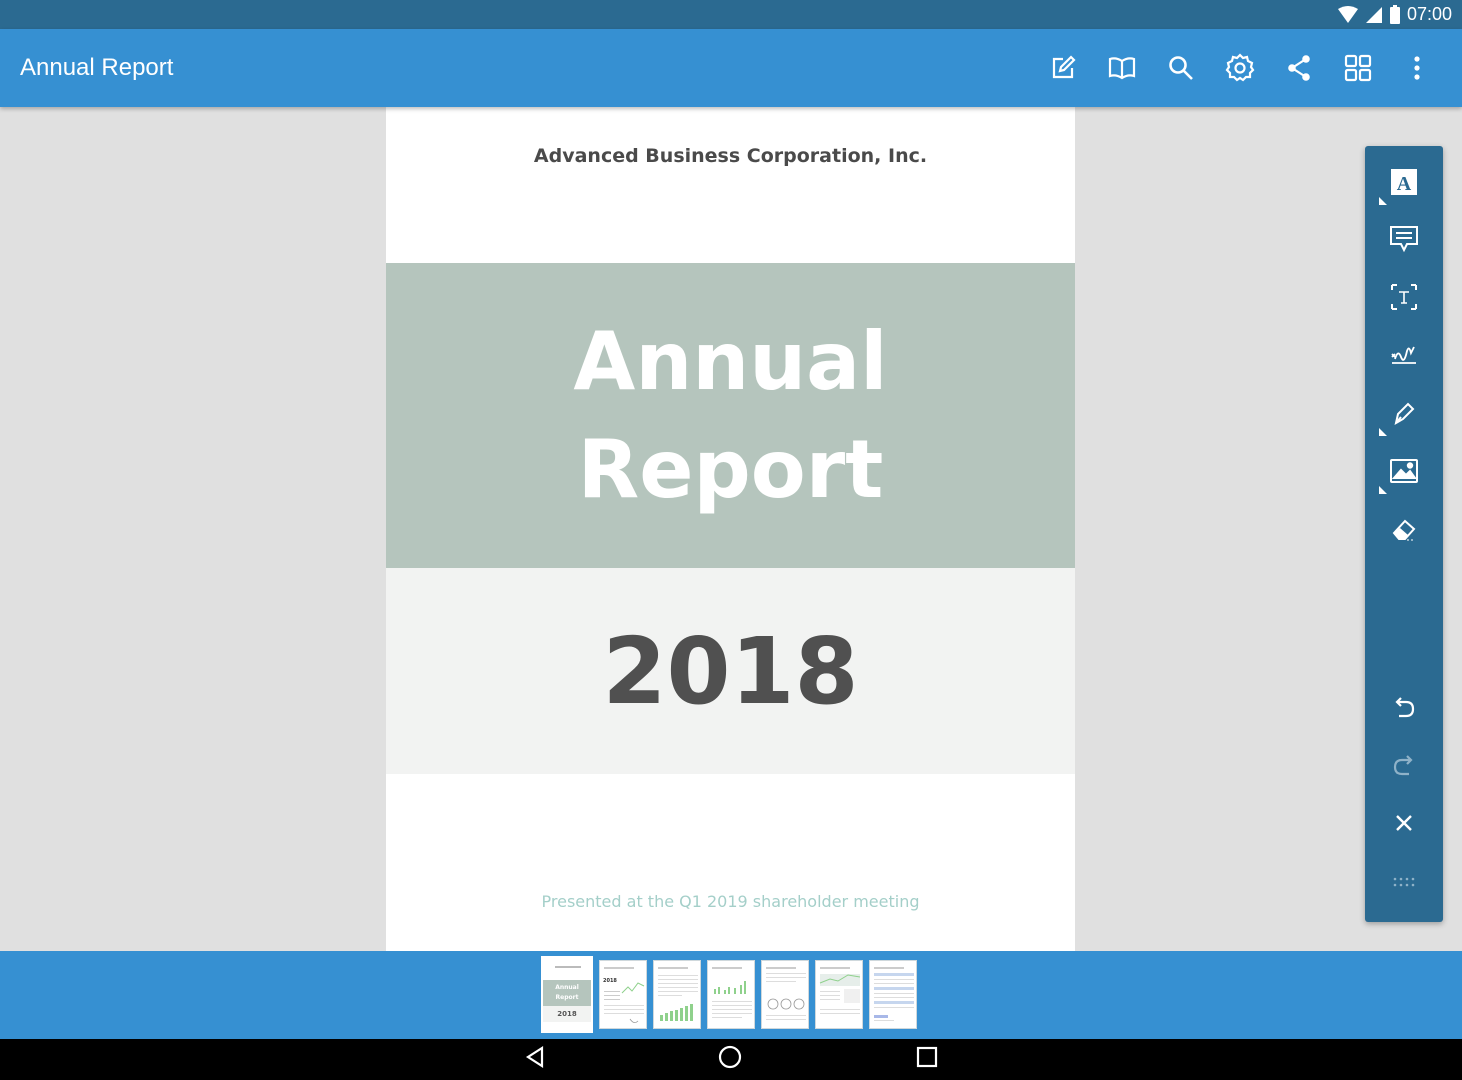 This screenshot has height=1080, width=1462. I want to click on back-button, so click(535, 1059).